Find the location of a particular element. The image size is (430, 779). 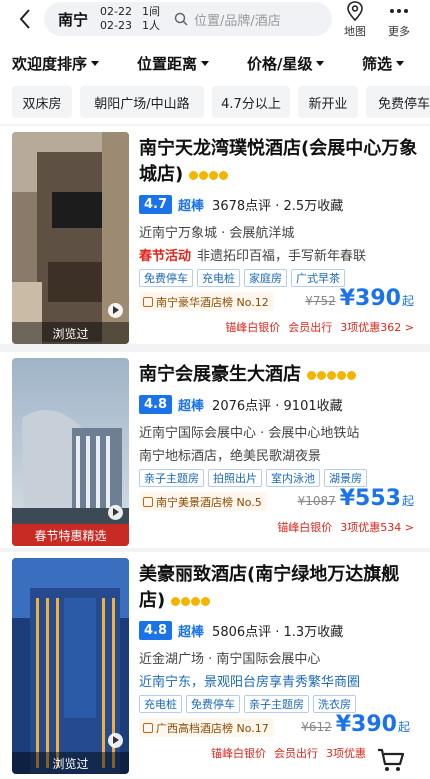

price-block: ¥752 ¥390 起 is located at coordinates (359, 298).